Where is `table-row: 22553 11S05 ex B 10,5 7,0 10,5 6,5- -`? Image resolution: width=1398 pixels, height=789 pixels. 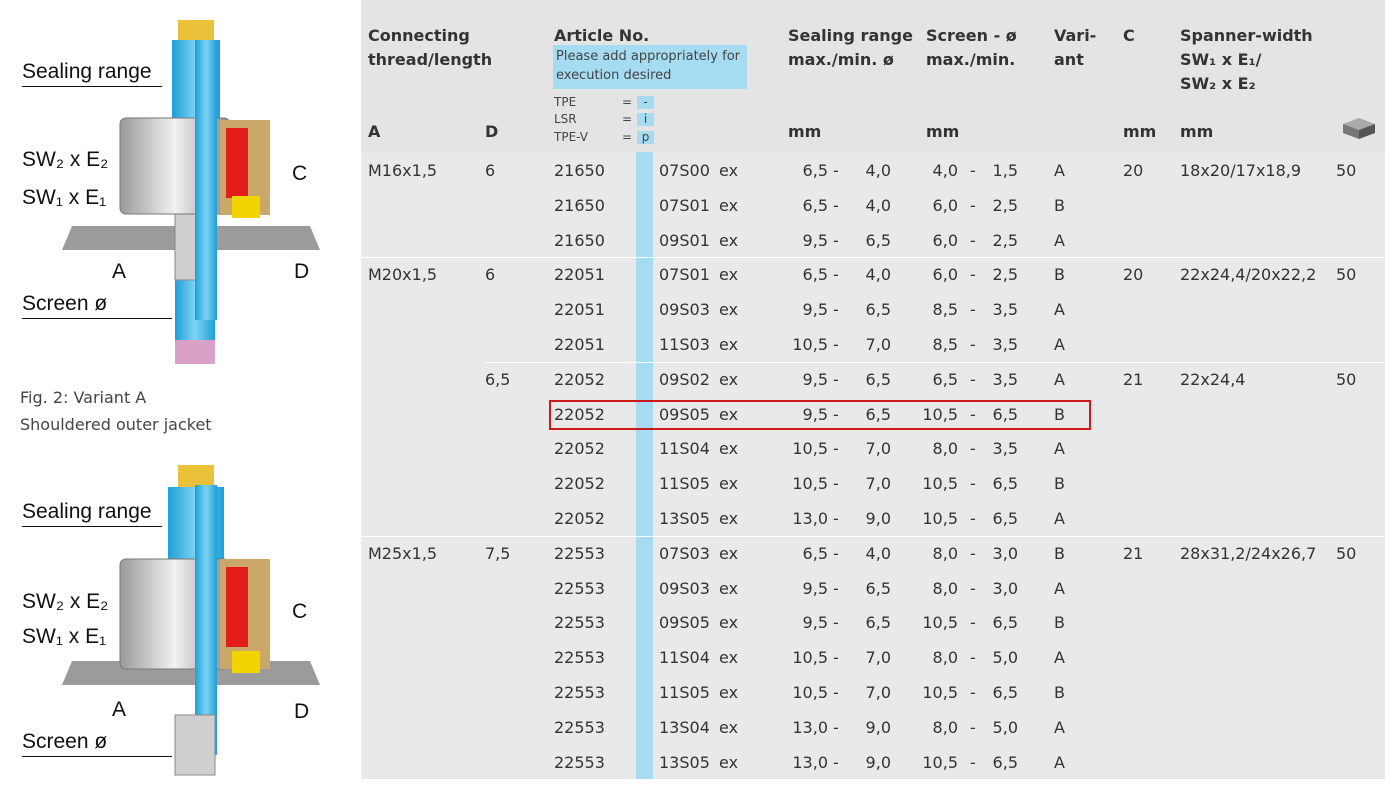
table-row: 22553 11S05 ex B 10,5 7,0 10,5 6,5- - is located at coordinates (873, 693).